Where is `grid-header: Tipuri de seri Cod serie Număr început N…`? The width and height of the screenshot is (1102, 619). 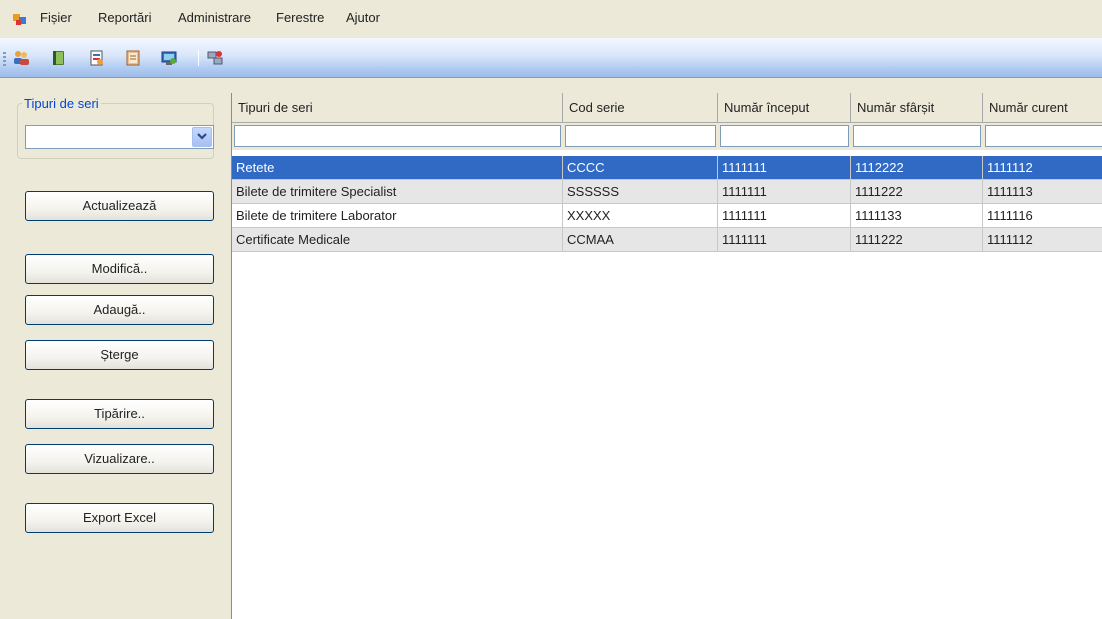 grid-header: Tipuri de seri Cod serie Număr început N… is located at coordinates (667, 108).